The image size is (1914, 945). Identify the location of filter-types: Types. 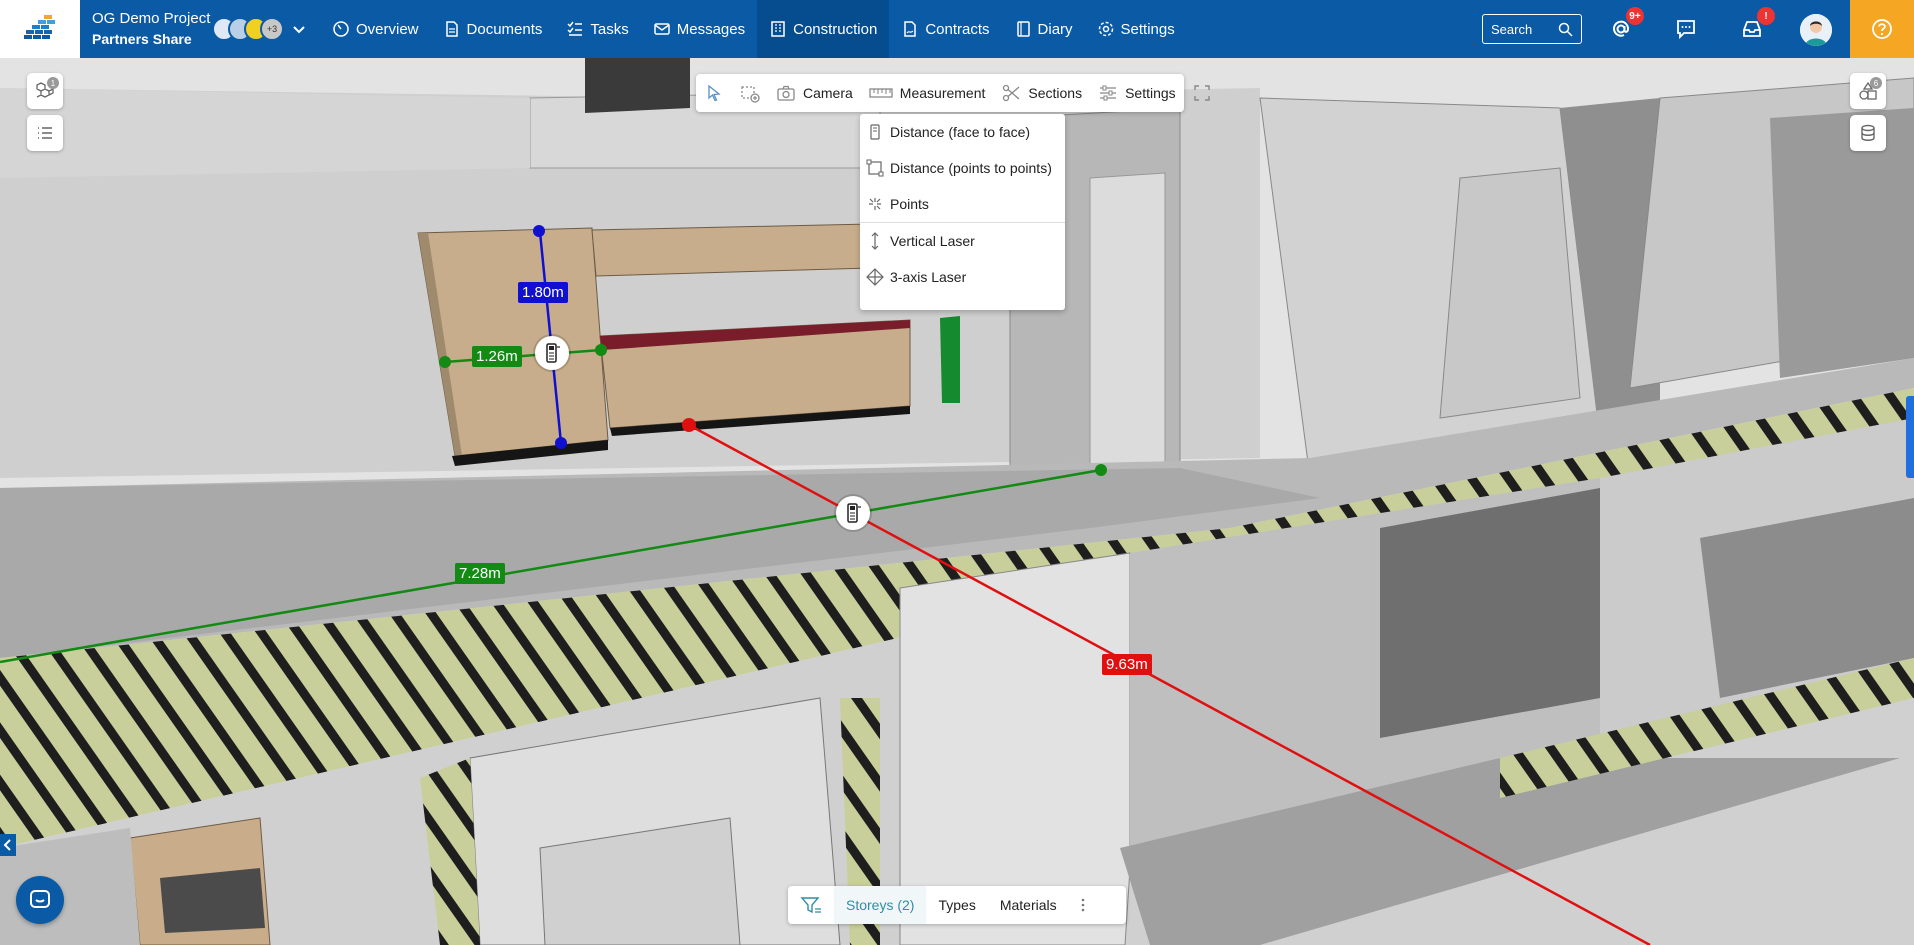
(956, 905).